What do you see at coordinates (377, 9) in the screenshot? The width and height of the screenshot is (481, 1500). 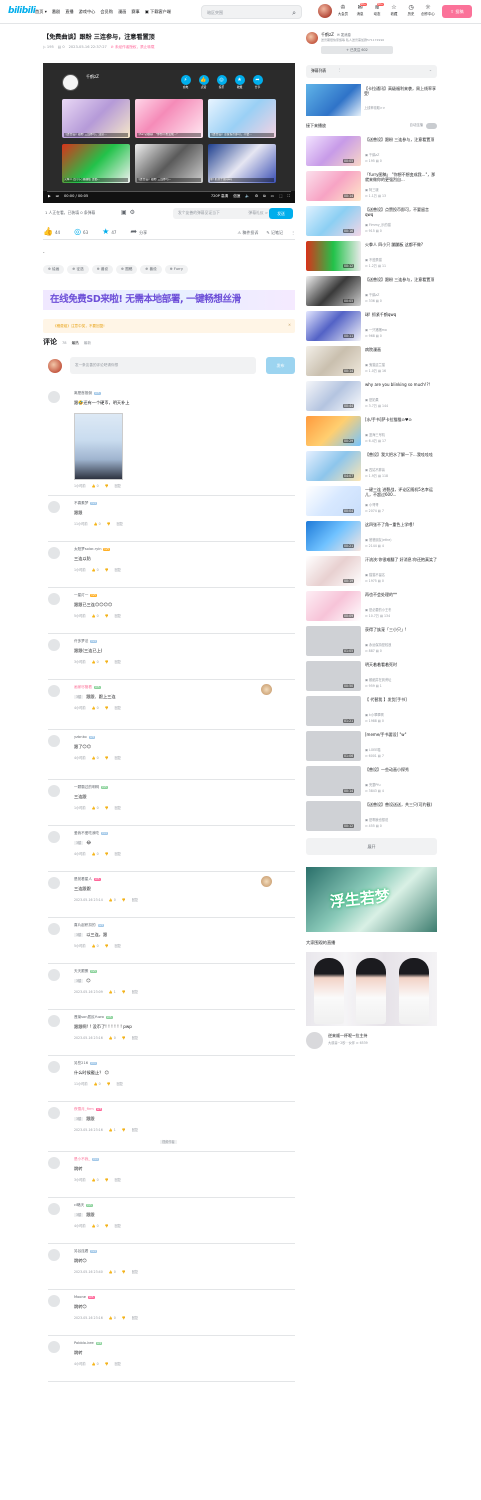 I see `dynamics-entry: ≋ 99+ 动态` at bounding box center [377, 9].